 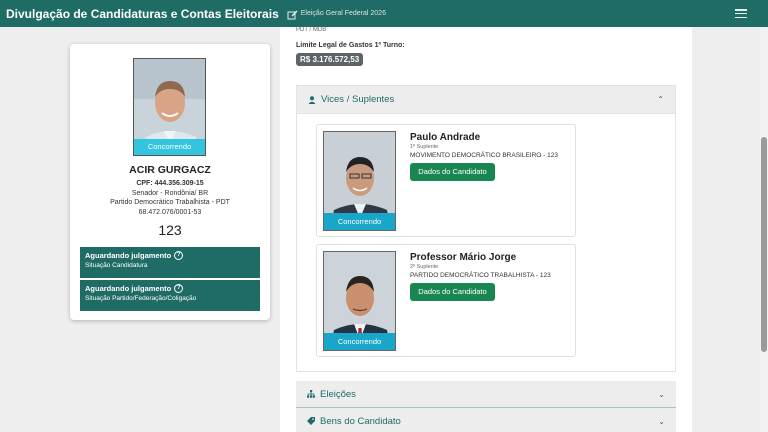 I want to click on vices-section-title: Vices / Suplentes, so click(x=358, y=99).